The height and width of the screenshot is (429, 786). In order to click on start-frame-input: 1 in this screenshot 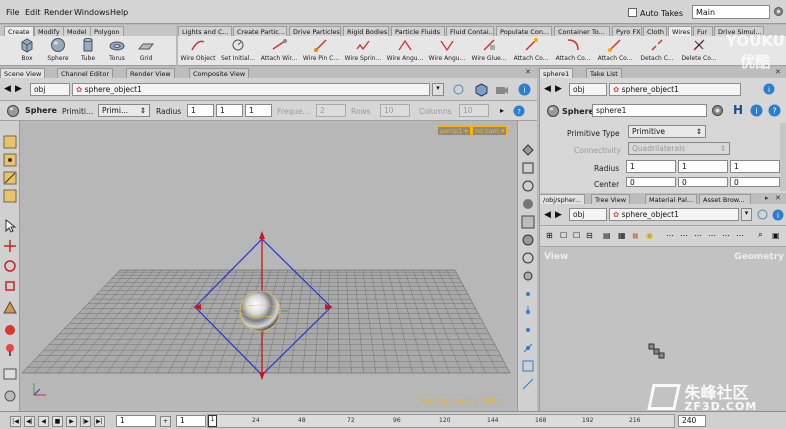, I will do `click(191, 421)`.